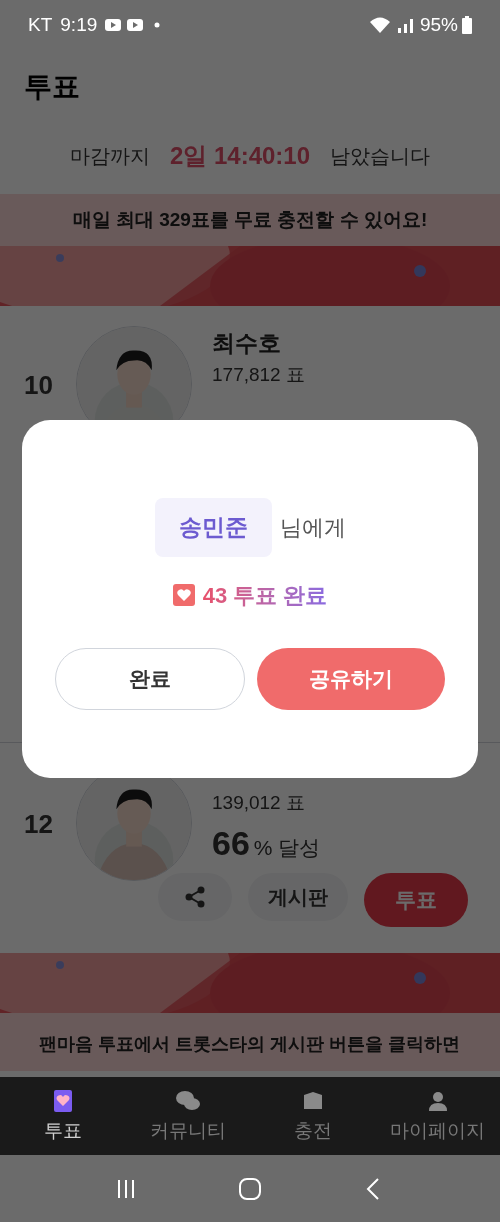 This screenshot has height=1222, width=500. I want to click on share-button, so click(195, 897).